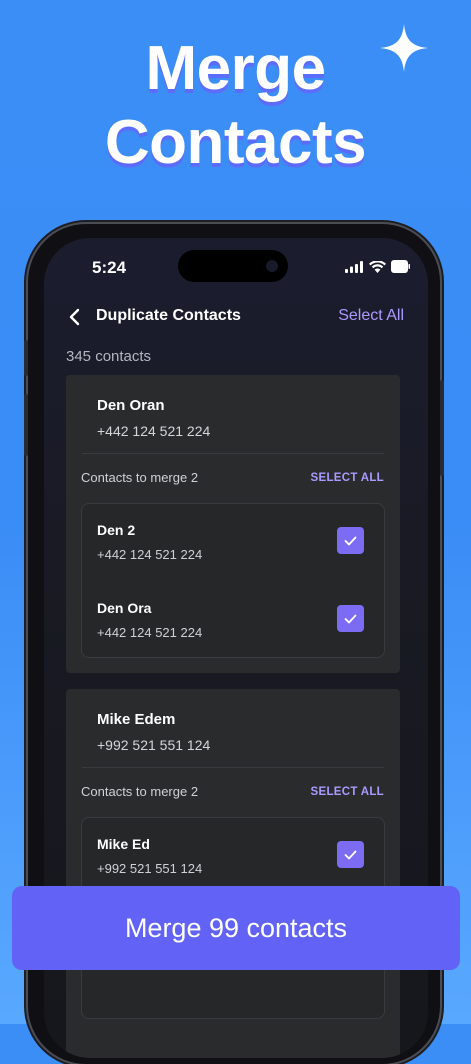 This screenshot has width=471, height=1064. Describe the element at coordinates (371, 316) in the screenshot. I see `select-all-link: Select All` at that location.